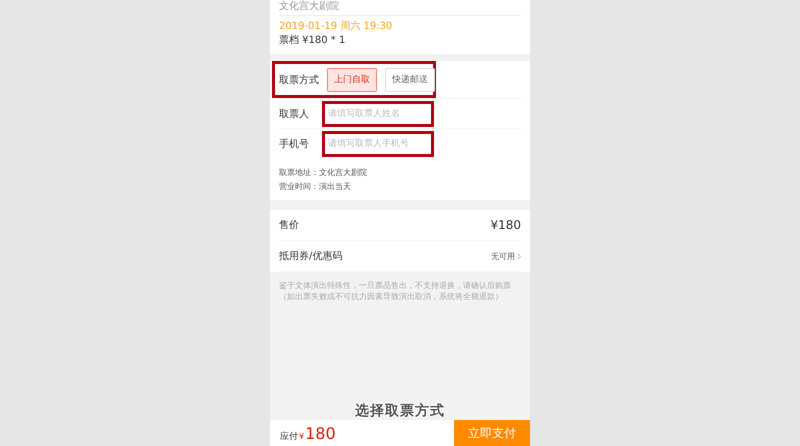 The image size is (800, 446). I want to click on due-amount: 180, so click(320, 433).